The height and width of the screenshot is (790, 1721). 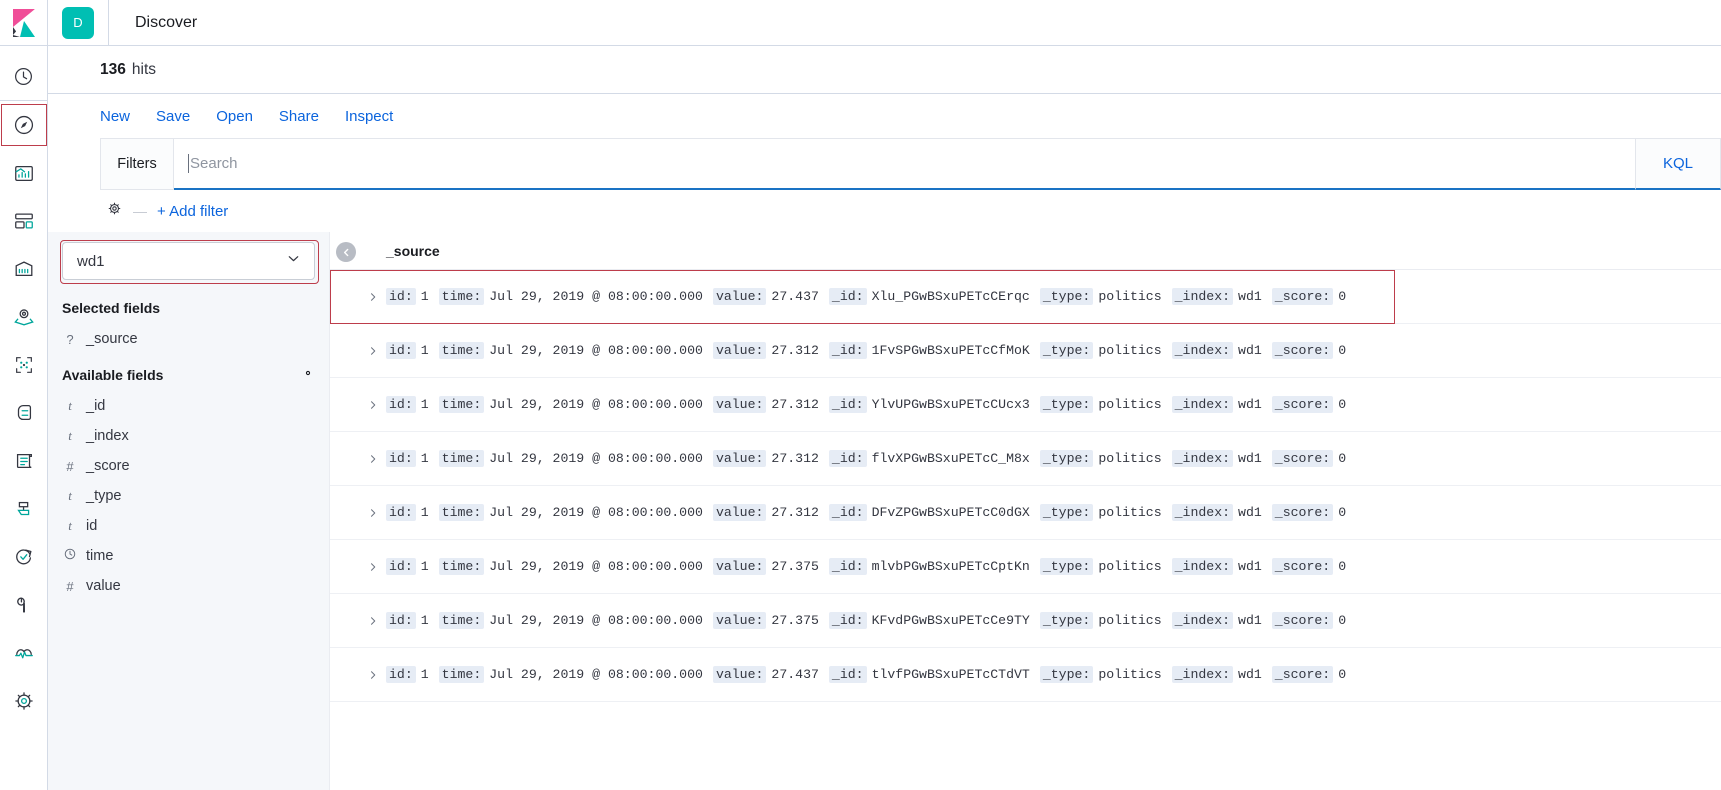 I want to click on menu-item-share: Share, so click(x=299, y=116).